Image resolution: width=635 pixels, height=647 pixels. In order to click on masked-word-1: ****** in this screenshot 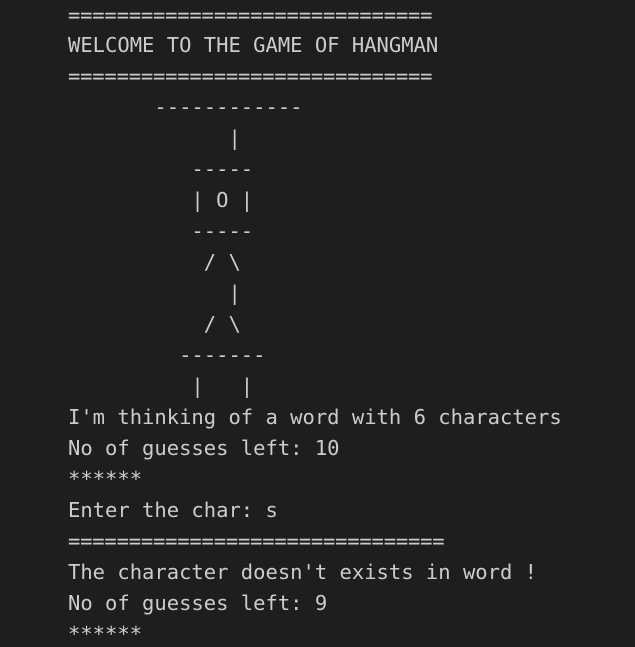, I will do `click(105, 479)`.